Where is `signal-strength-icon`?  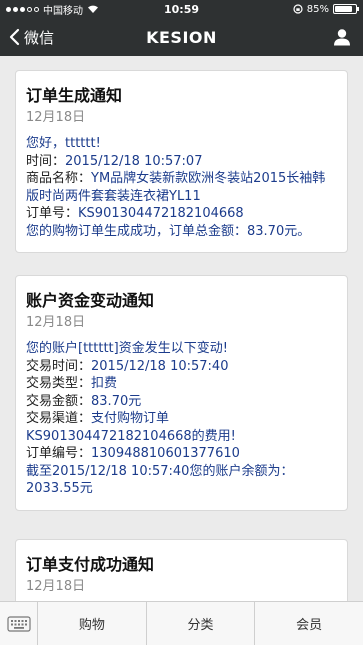 signal-strength-icon is located at coordinates (22, 9).